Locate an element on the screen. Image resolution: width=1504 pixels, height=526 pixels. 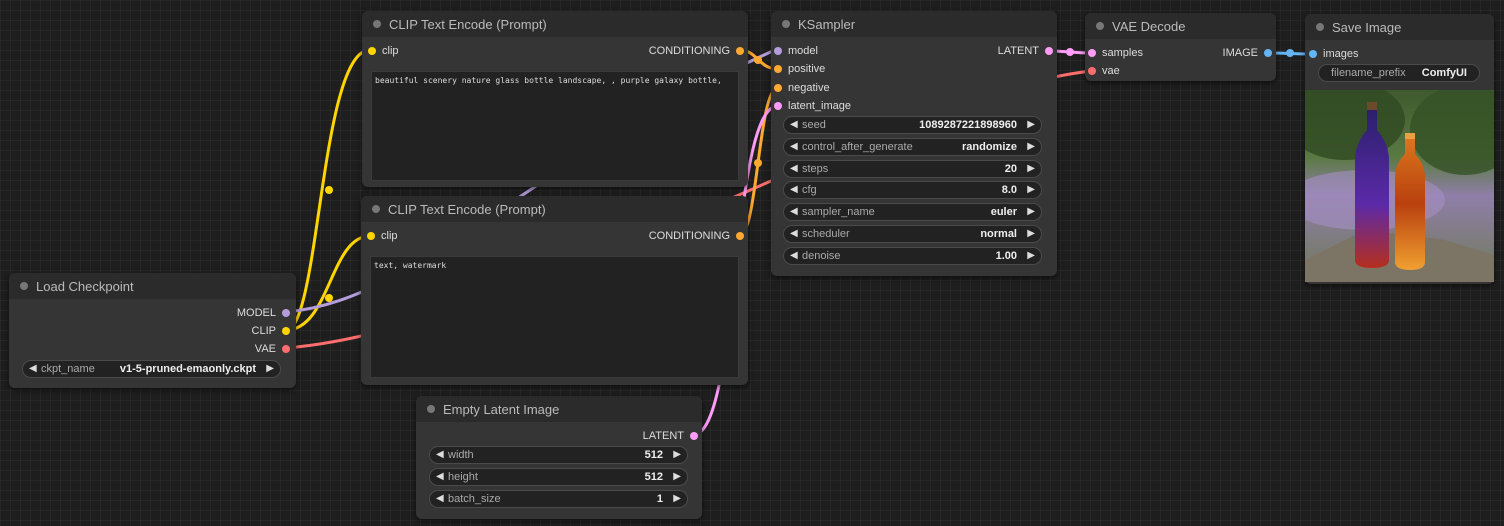
input-latent-image: latent_image is located at coordinates (812, 106).